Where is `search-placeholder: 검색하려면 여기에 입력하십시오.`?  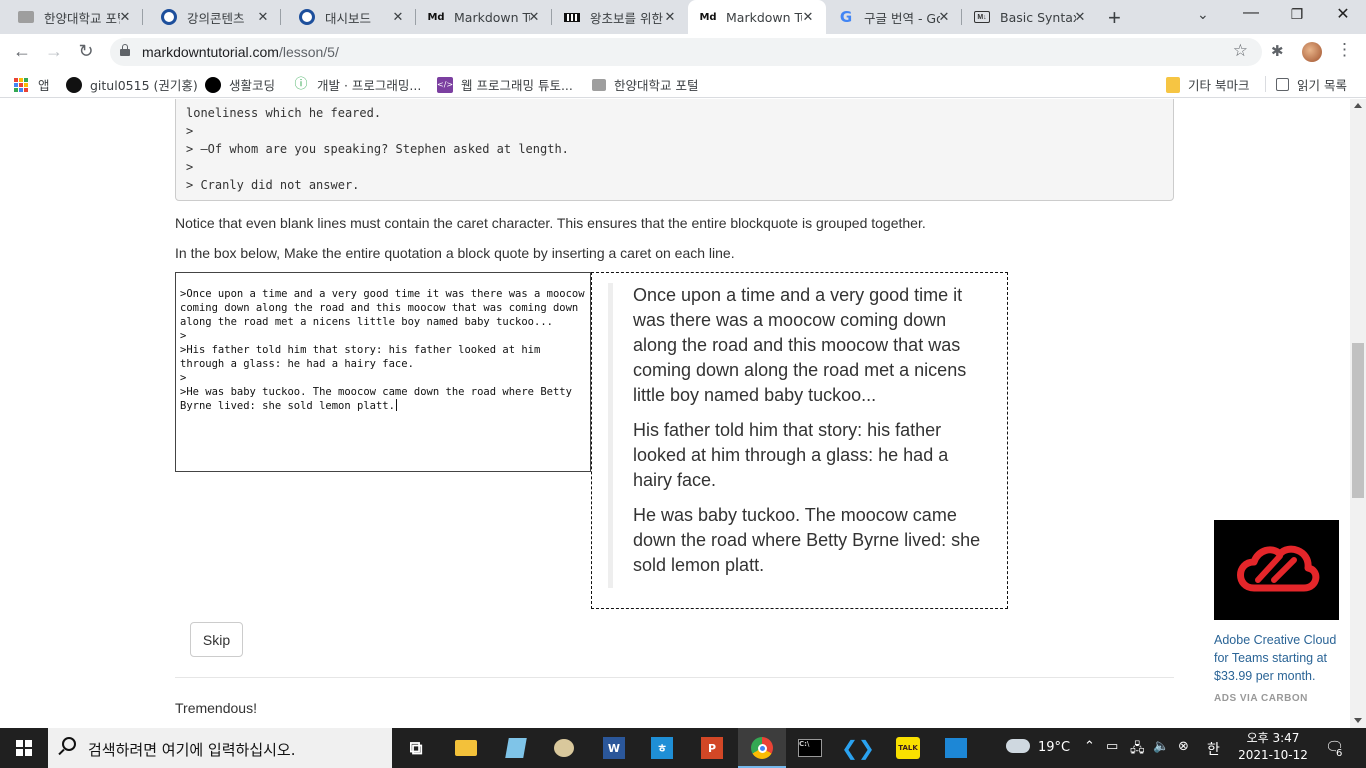 search-placeholder: 검색하려면 여기에 입력하십시오. is located at coordinates (192, 750).